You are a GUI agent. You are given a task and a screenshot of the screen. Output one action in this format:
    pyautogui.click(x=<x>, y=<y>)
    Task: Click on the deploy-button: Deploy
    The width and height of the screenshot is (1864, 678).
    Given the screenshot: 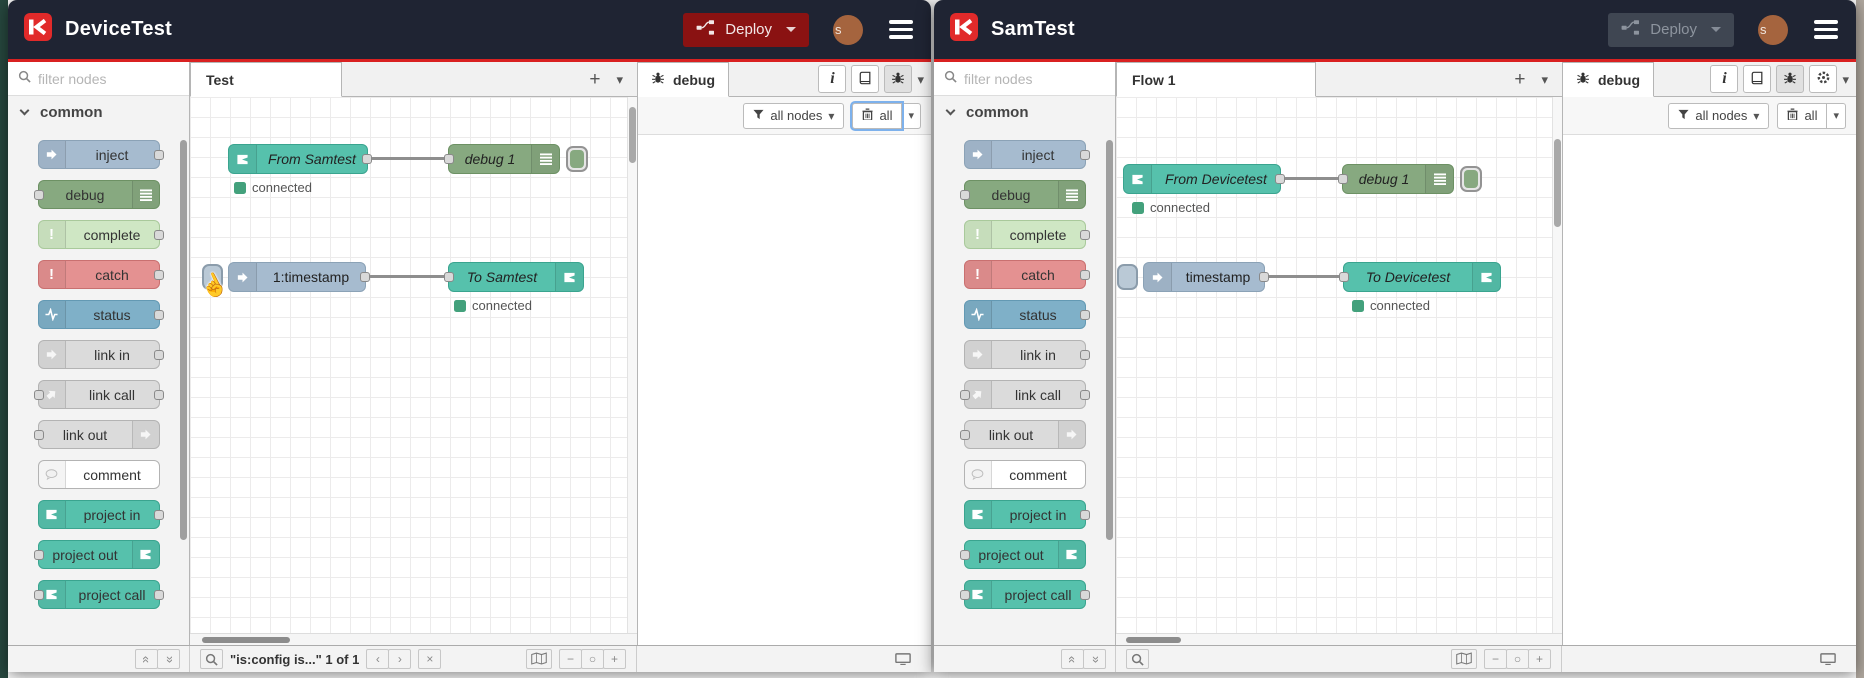 What is the action you would take?
    pyautogui.click(x=746, y=29)
    